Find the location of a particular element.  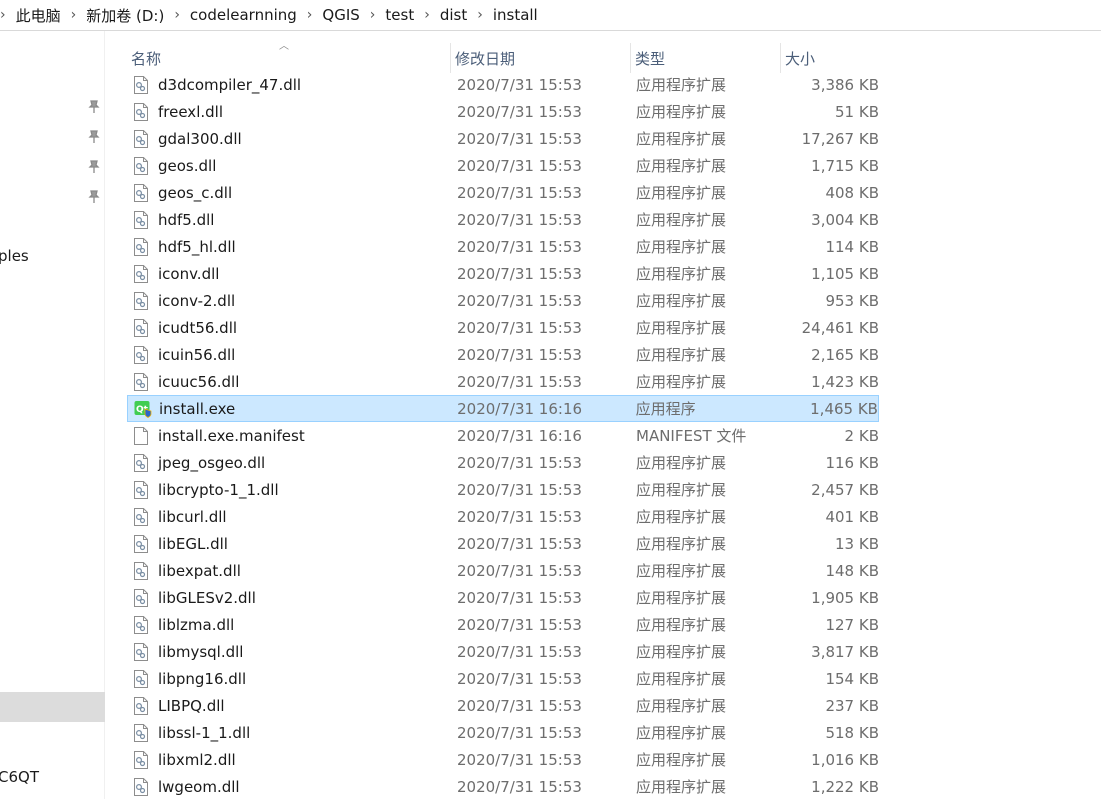

breadcrumb-install: install is located at coordinates (515, 15).